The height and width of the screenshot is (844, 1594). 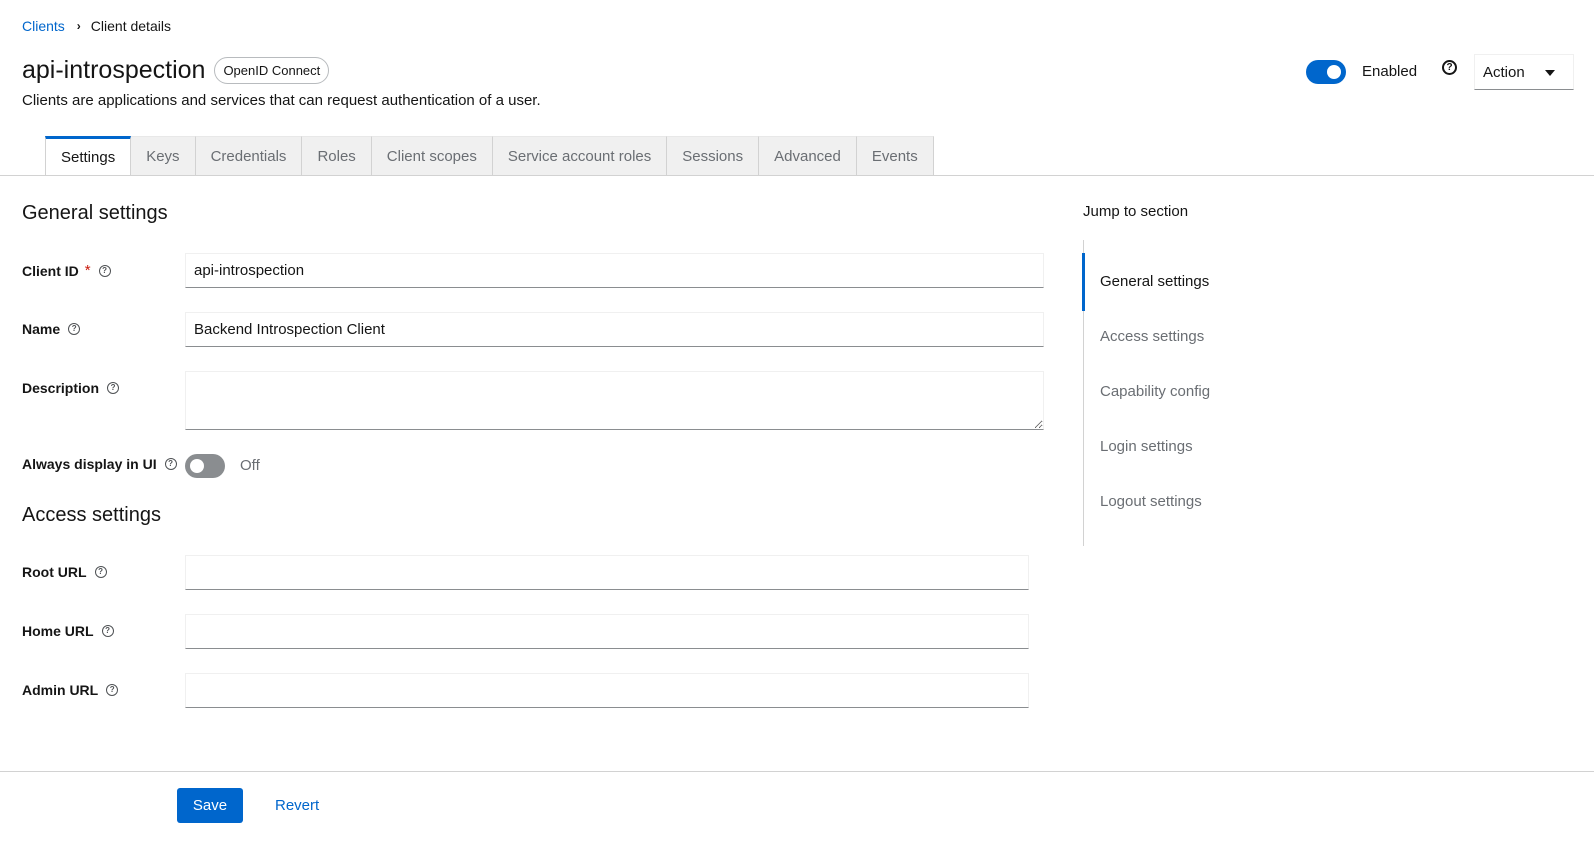 What do you see at coordinates (43, 26) in the screenshot?
I see `breadcrumb-clients-link: Clients` at bounding box center [43, 26].